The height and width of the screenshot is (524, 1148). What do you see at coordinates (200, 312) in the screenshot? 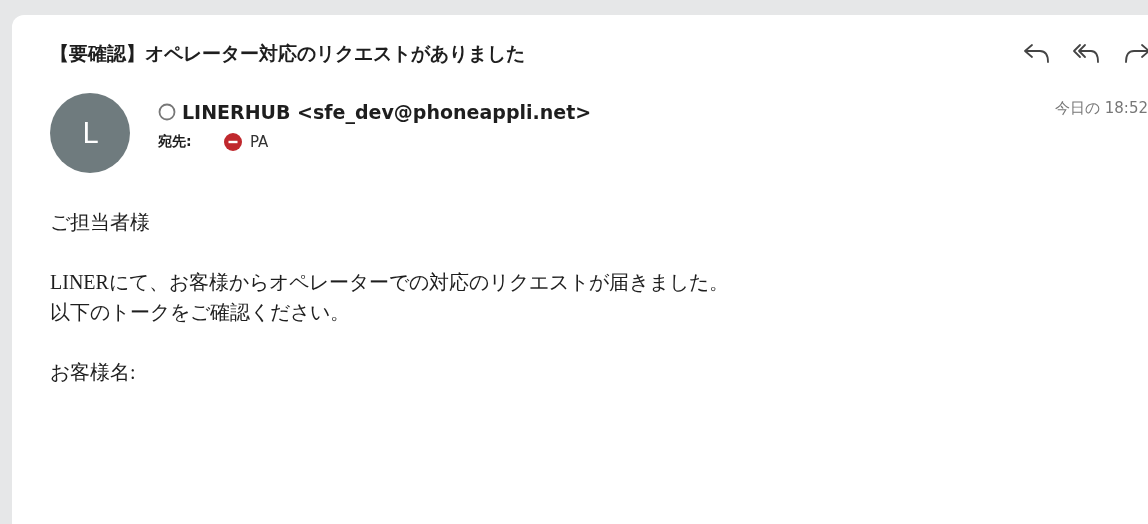
I see `body-text-line: 以下のトークをご確認ください。` at bounding box center [200, 312].